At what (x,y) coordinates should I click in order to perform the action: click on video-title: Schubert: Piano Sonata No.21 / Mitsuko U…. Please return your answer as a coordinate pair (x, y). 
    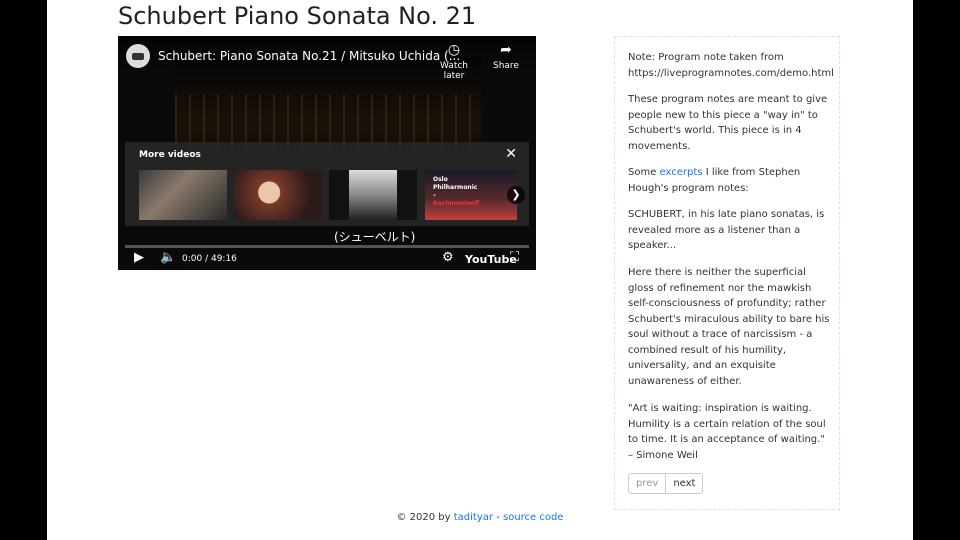
    Looking at the image, I should click on (309, 56).